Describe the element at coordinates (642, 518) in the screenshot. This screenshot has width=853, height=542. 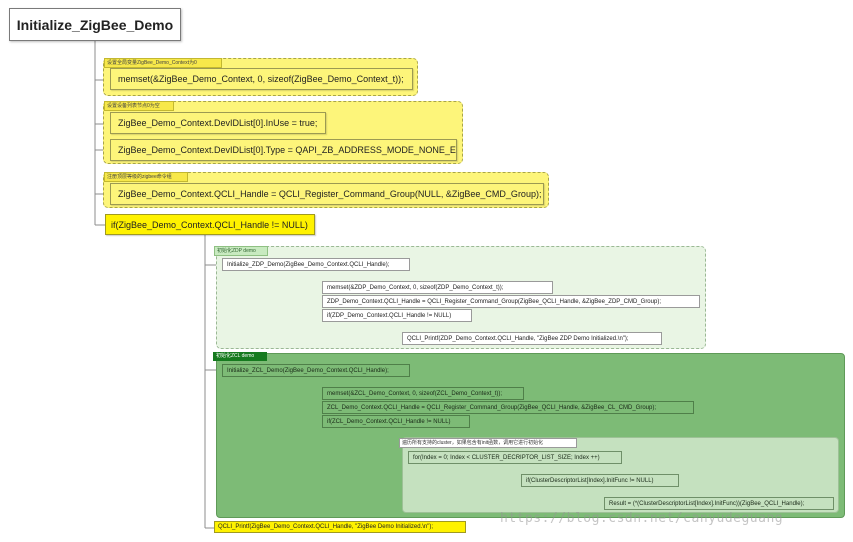
I see `watermark: https://blog.csdn.net/canyudeguang` at that location.